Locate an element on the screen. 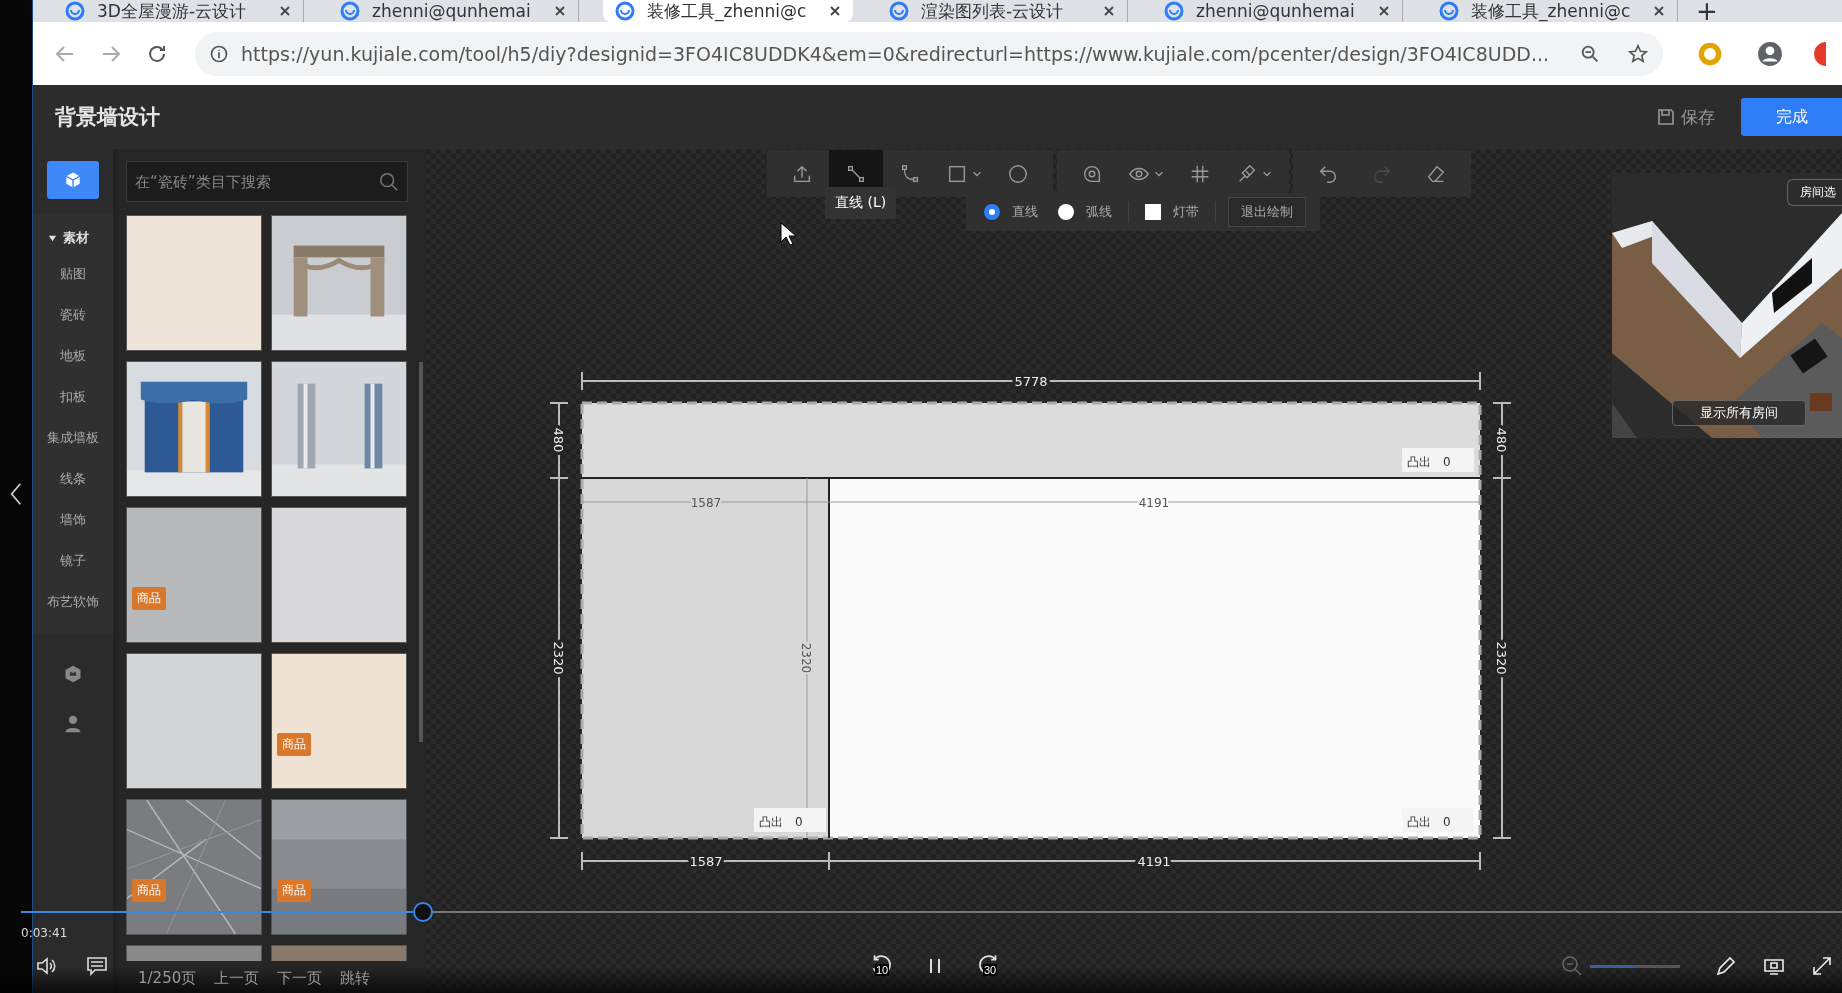 The height and width of the screenshot is (993, 1842). dimension-label: 4191 is located at coordinates (1154, 503).